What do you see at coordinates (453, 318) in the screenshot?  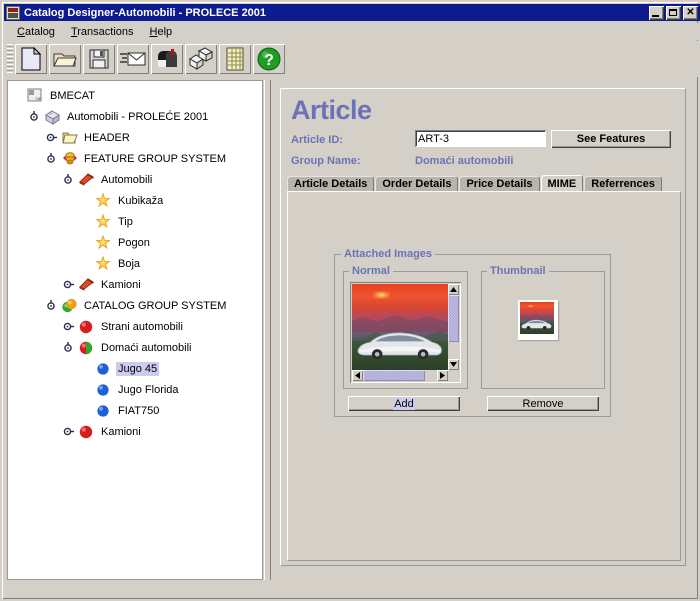 I see `vscroll-thumb` at bounding box center [453, 318].